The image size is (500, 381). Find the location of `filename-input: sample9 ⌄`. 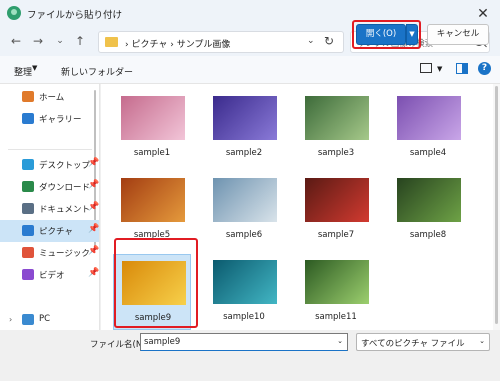

filename-input: sample9 ⌄ is located at coordinates (244, 342).